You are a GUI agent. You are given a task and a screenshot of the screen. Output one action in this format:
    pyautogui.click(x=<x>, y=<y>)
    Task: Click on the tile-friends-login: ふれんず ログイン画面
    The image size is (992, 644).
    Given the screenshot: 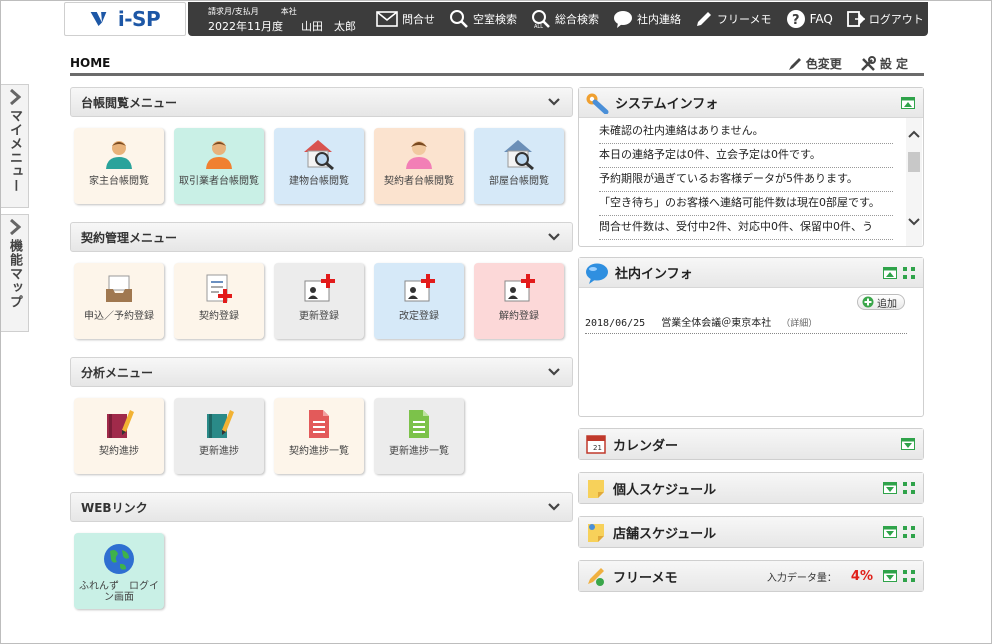 What is the action you would take?
    pyautogui.click(x=119, y=571)
    